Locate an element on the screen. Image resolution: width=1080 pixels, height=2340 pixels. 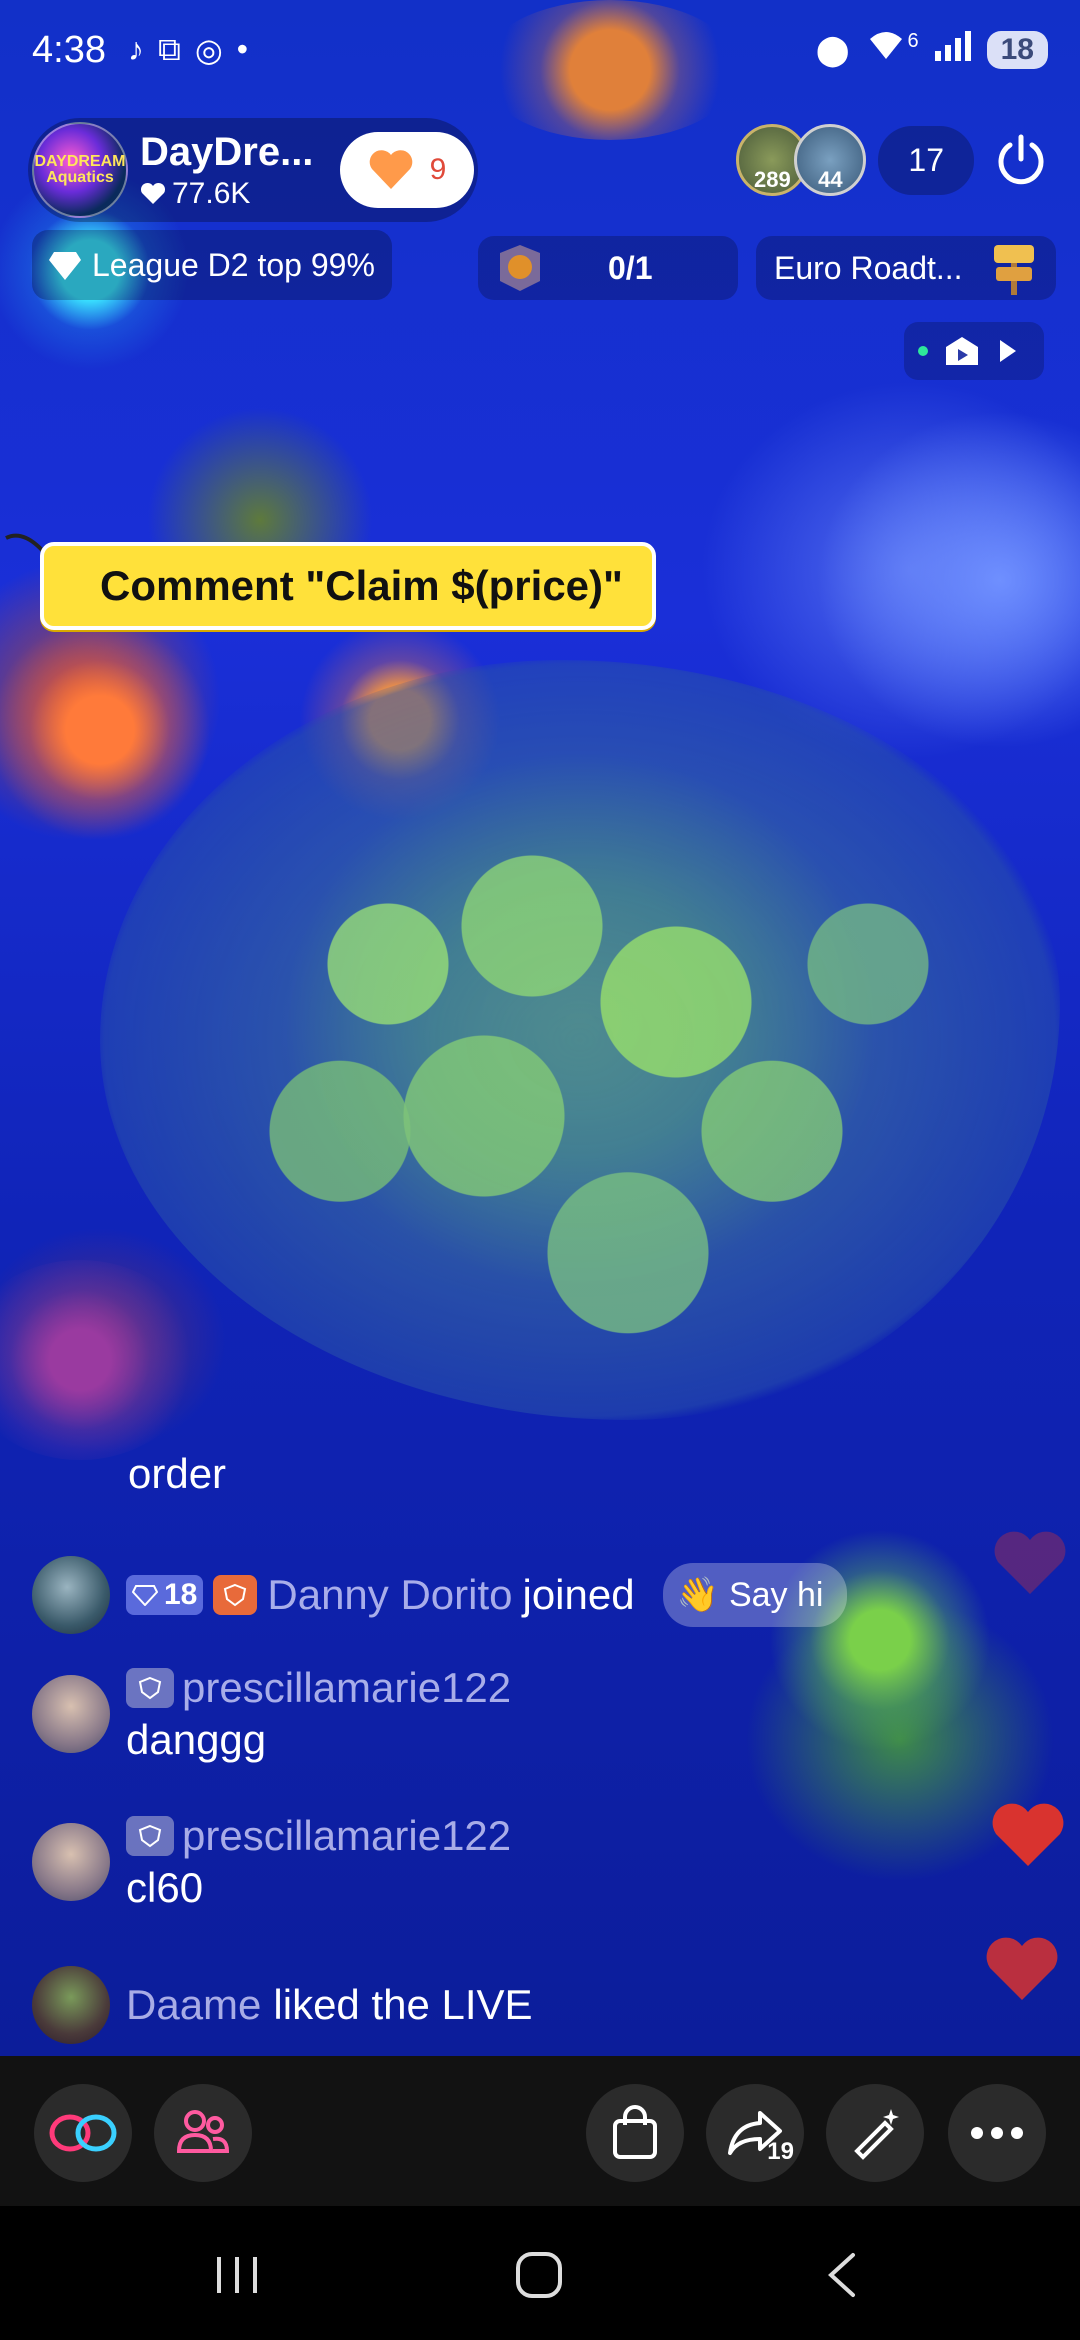
guests-button is located at coordinates (203, 2133).